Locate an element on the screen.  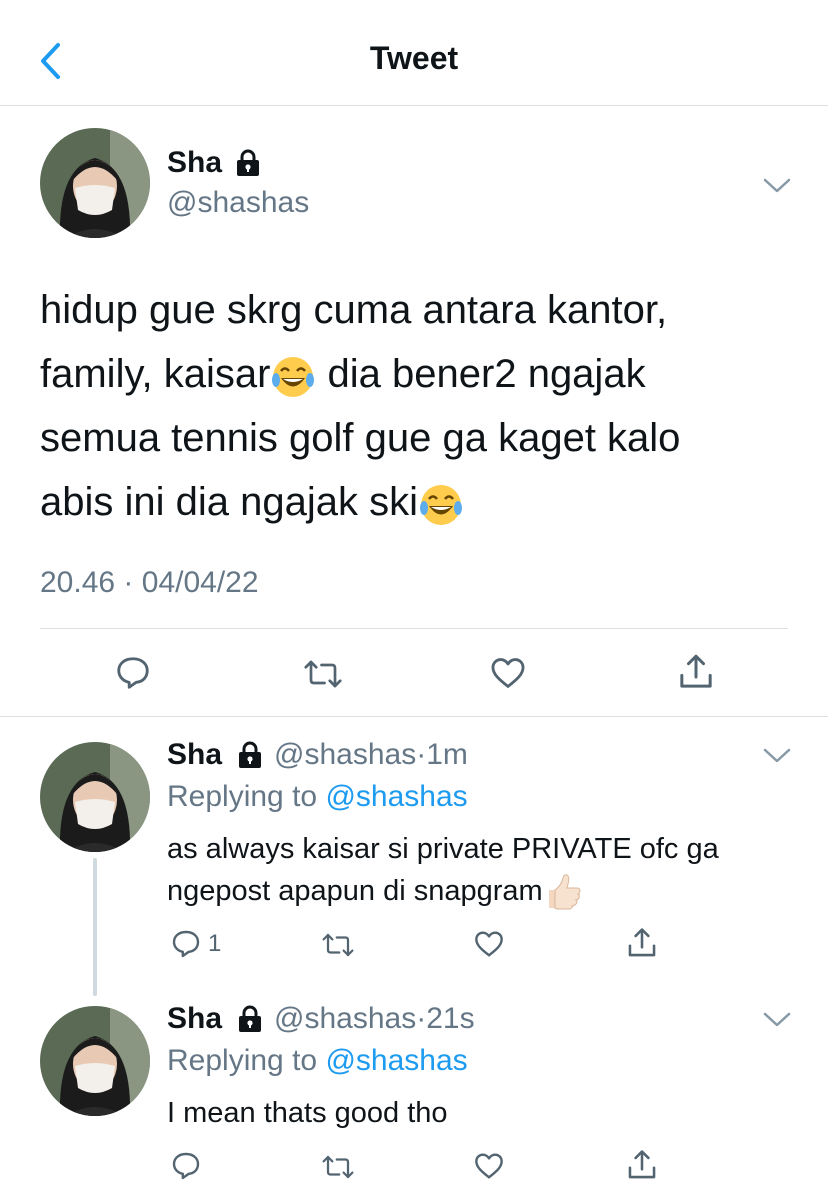
tweet-line: semua tennis golf gue ga kaget kalo is located at coordinates (360, 438).